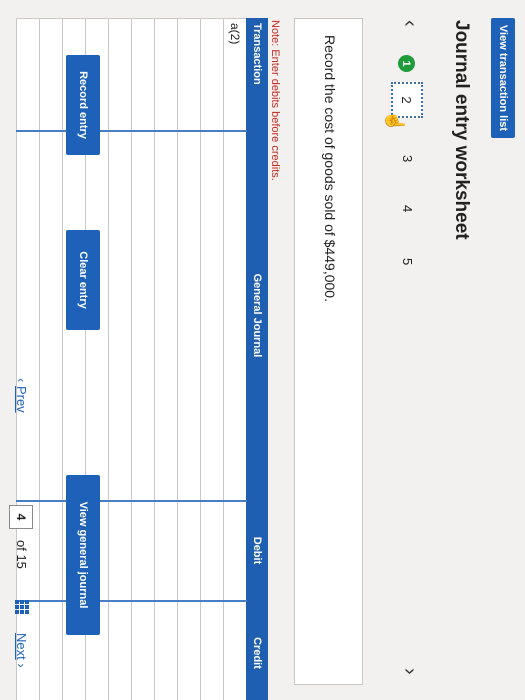 This screenshot has width=525, height=700. What do you see at coordinates (21, 517) in the screenshot?
I see `page-number-input: 4` at bounding box center [21, 517].